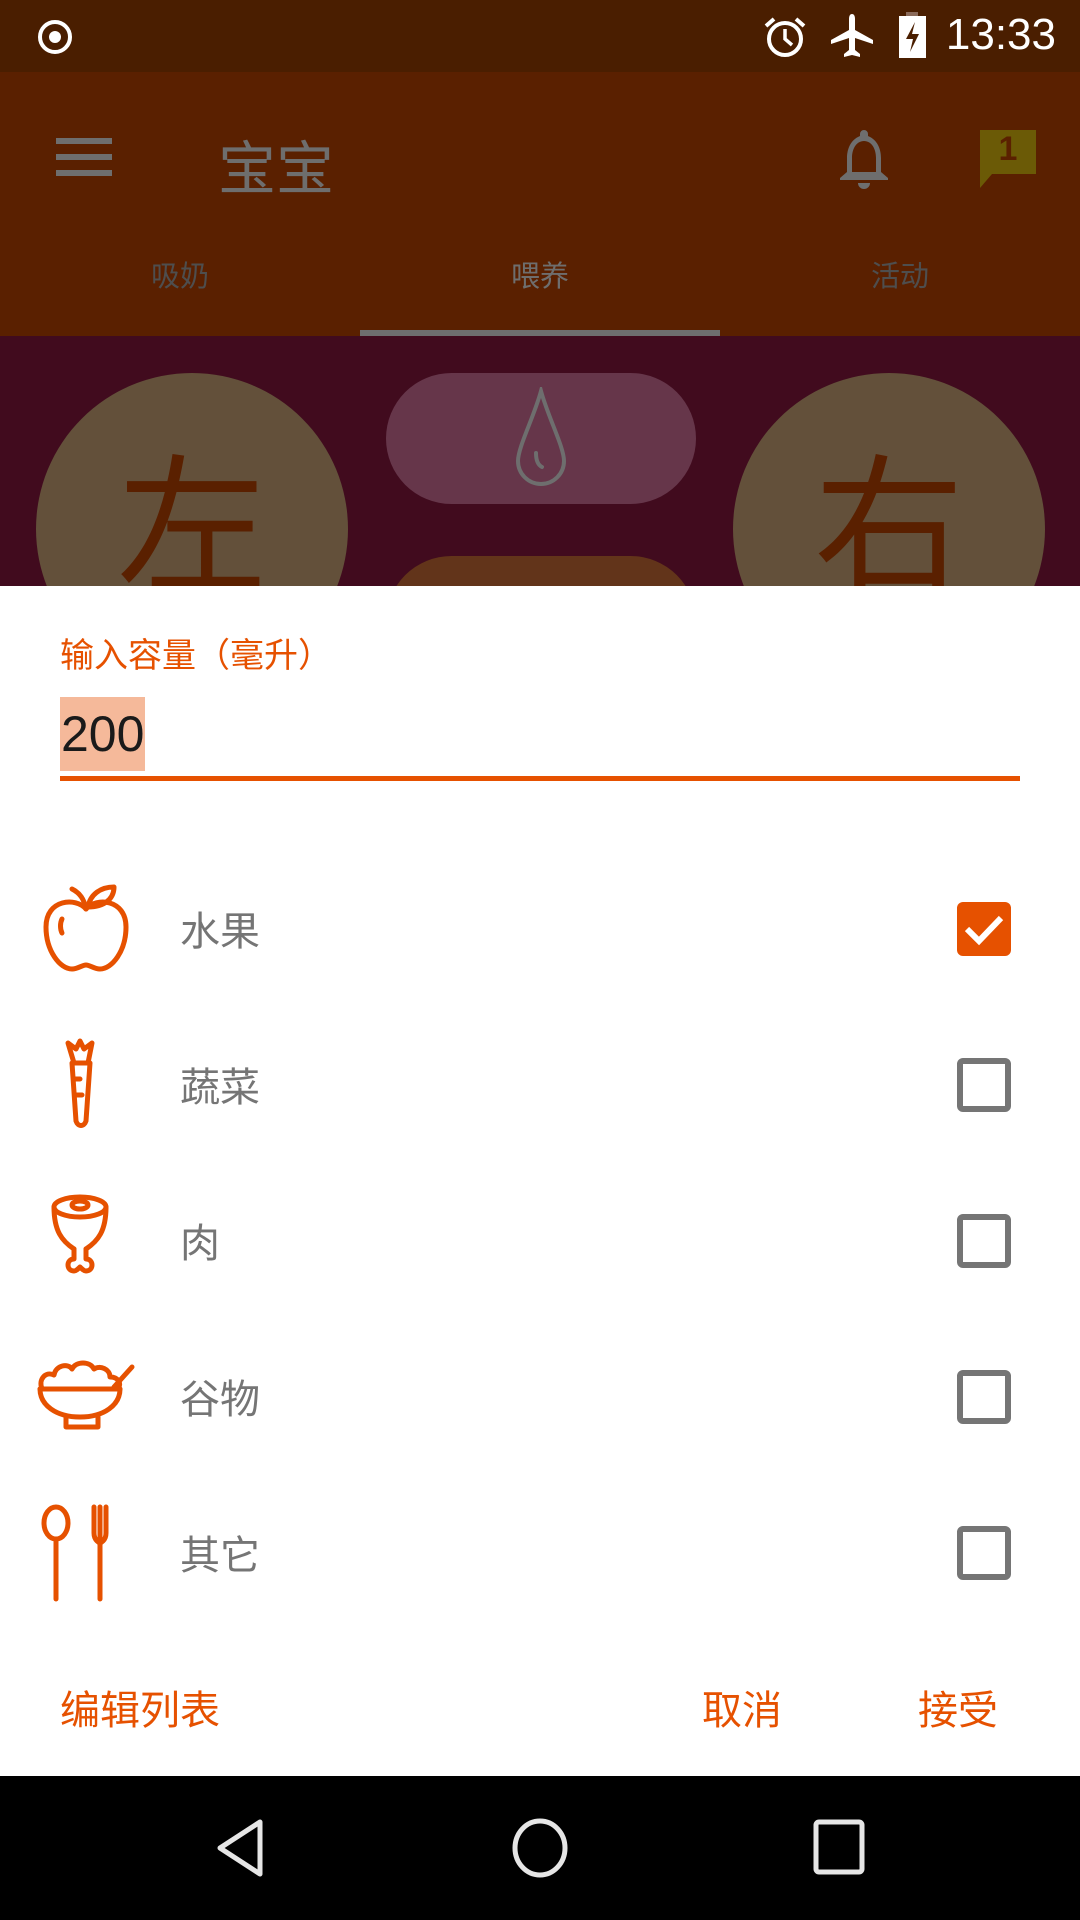 The width and height of the screenshot is (1080, 1920). What do you see at coordinates (852, 35) in the screenshot?
I see `airplane-mode-icon` at bounding box center [852, 35].